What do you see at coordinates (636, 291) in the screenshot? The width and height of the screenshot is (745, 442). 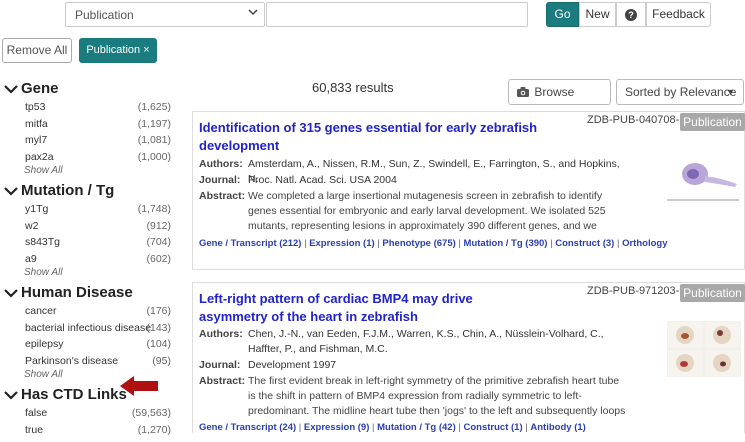 I see `publication-id: ZDB-PUB-971203-9` at bounding box center [636, 291].